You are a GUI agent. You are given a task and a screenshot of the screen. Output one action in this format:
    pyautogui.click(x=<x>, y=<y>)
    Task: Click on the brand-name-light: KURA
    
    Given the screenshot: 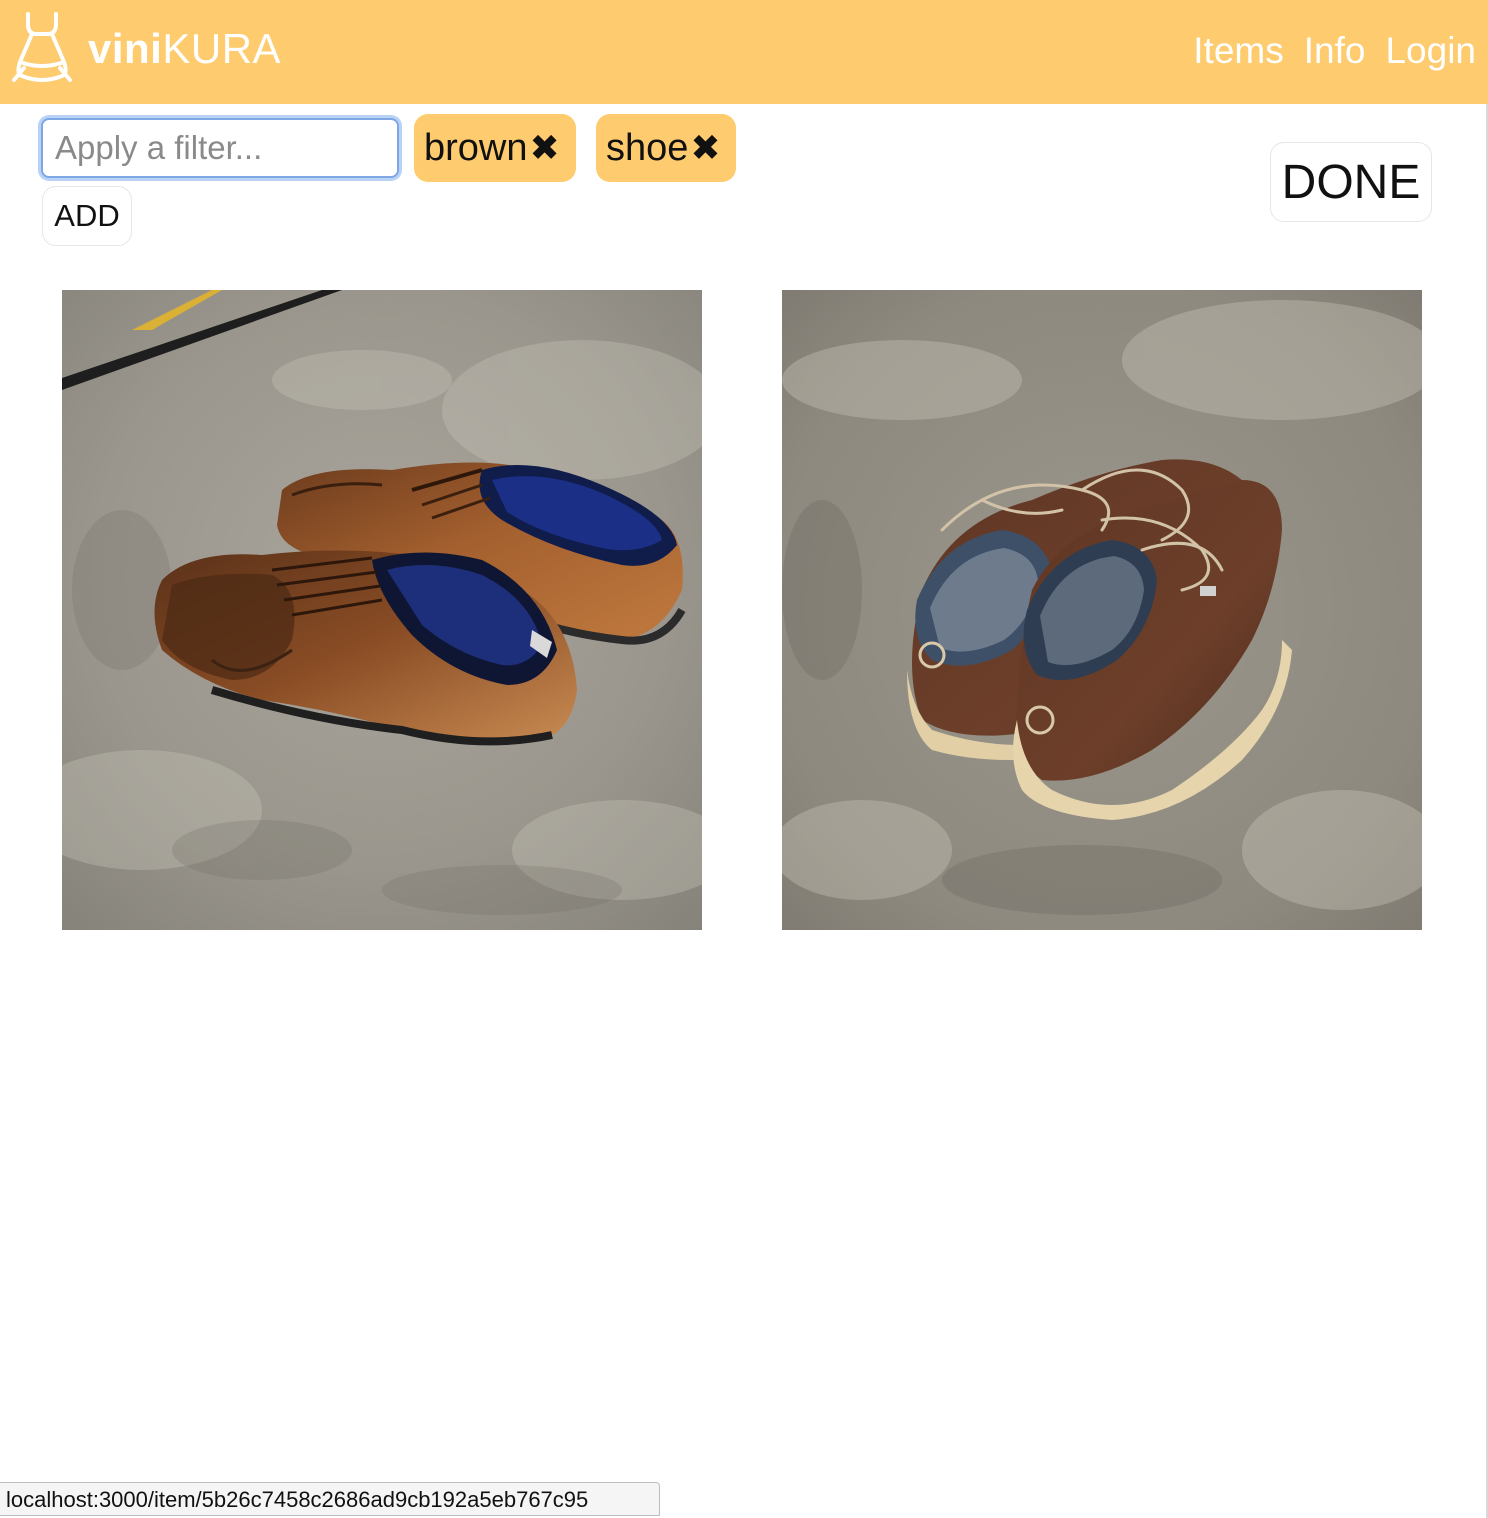 What is the action you would take?
    pyautogui.click(x=222, y=48)
    